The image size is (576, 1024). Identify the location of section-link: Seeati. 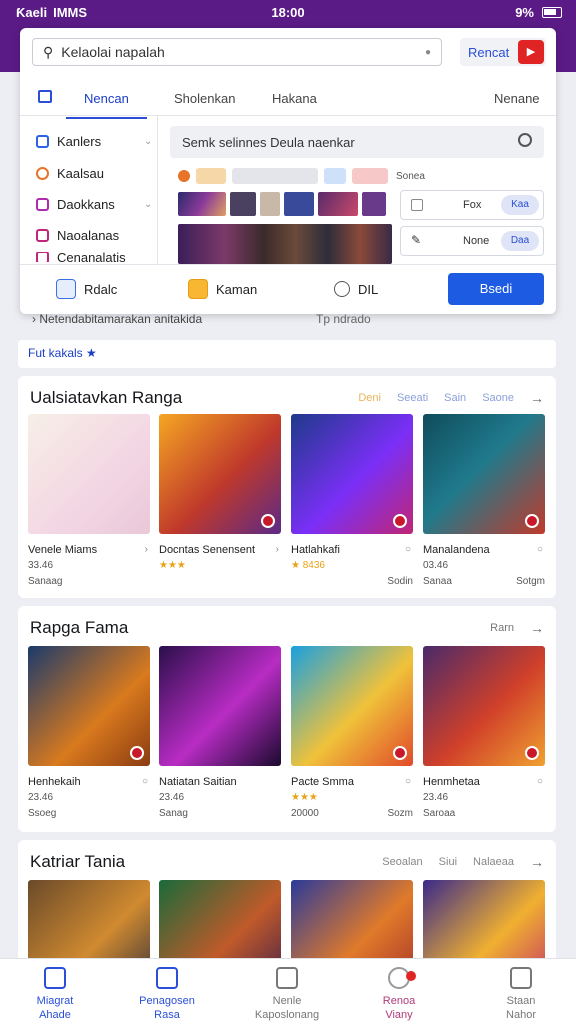
(412, 398).